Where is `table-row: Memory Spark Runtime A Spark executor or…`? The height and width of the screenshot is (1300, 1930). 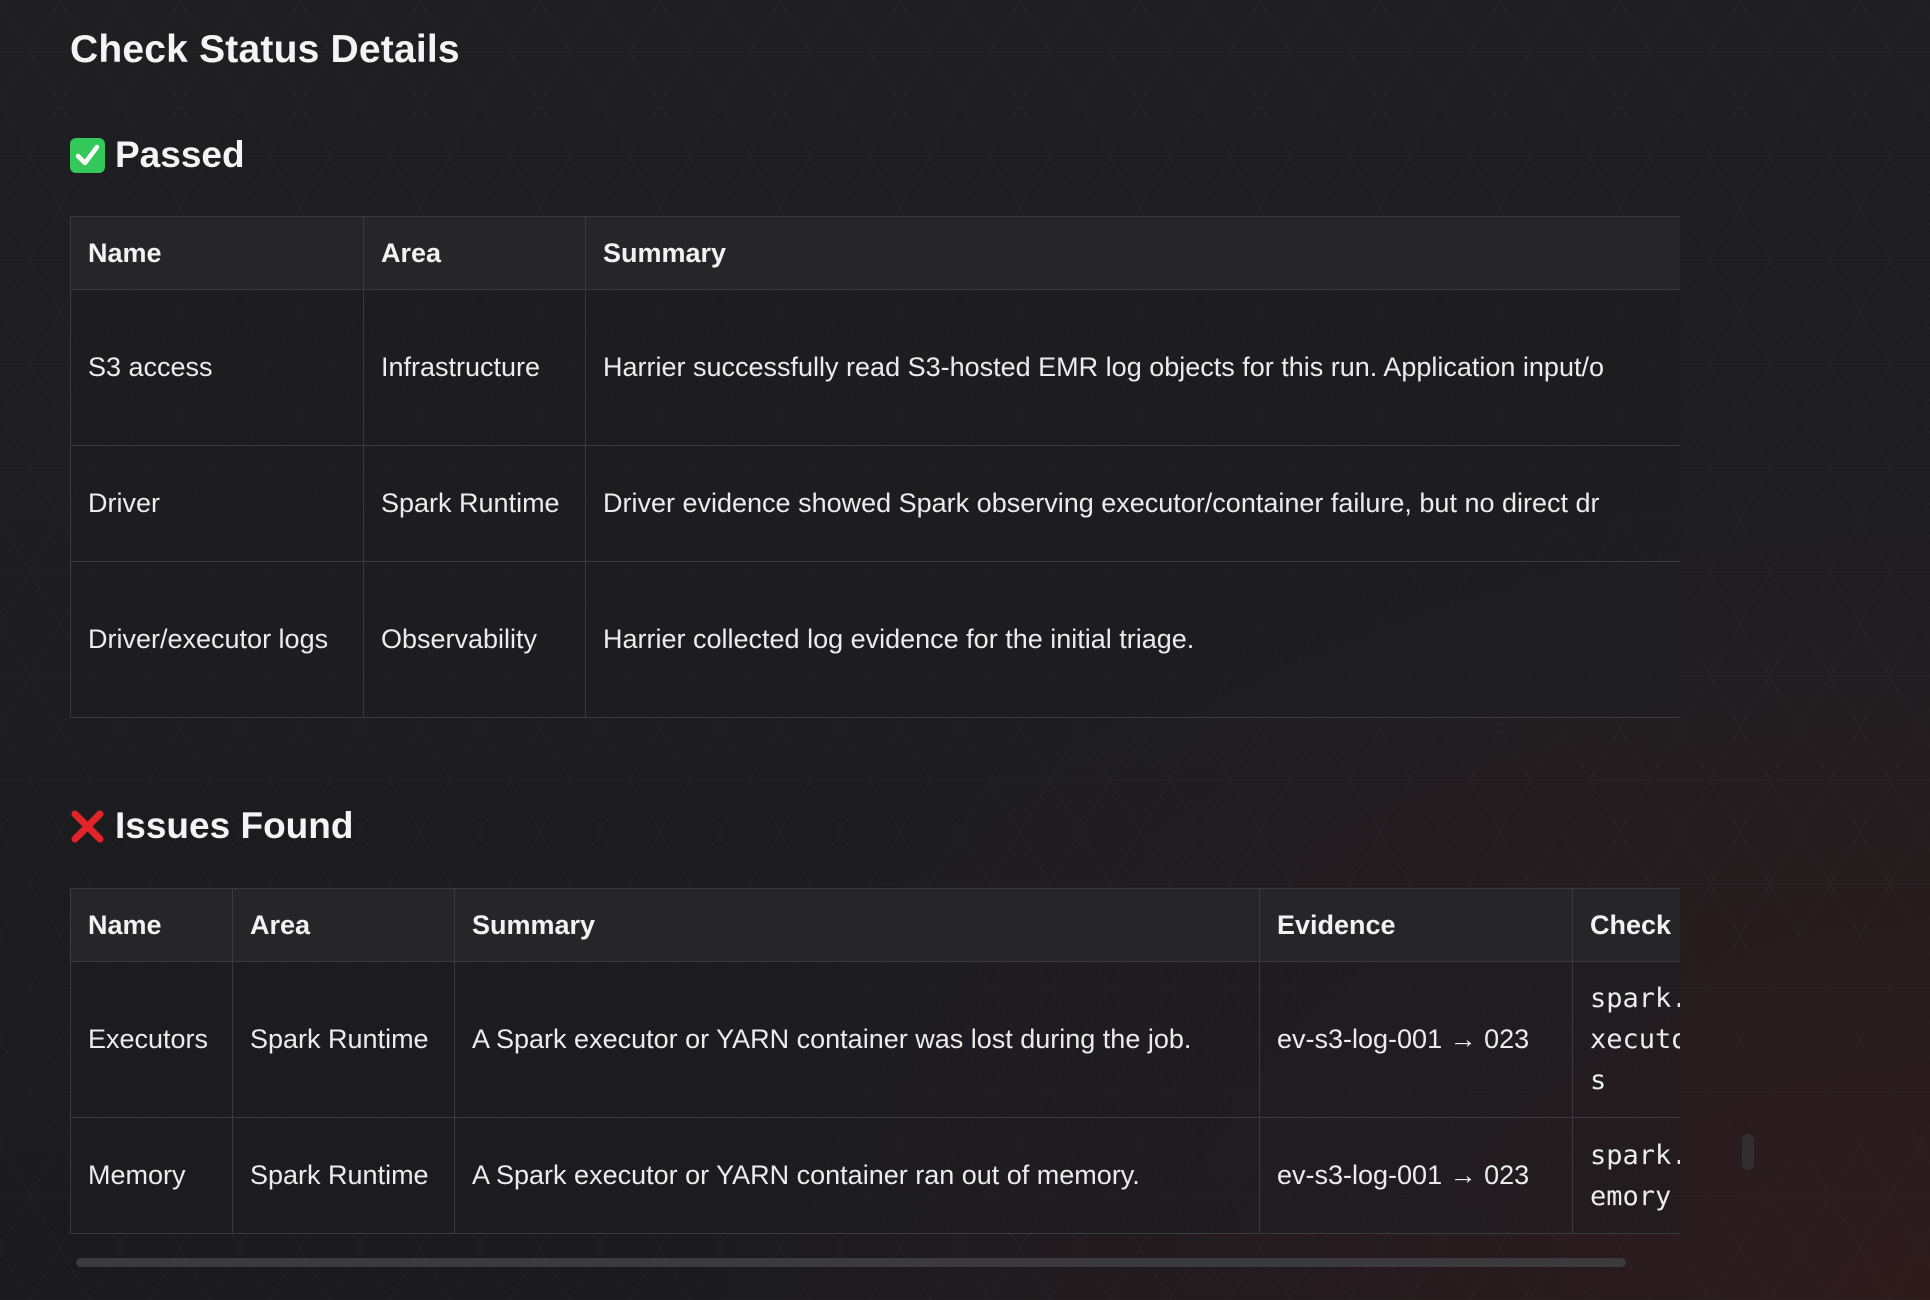
table-row: Memory Spark Runtime A Spark executor or… is located at coordinates (875, 1175).